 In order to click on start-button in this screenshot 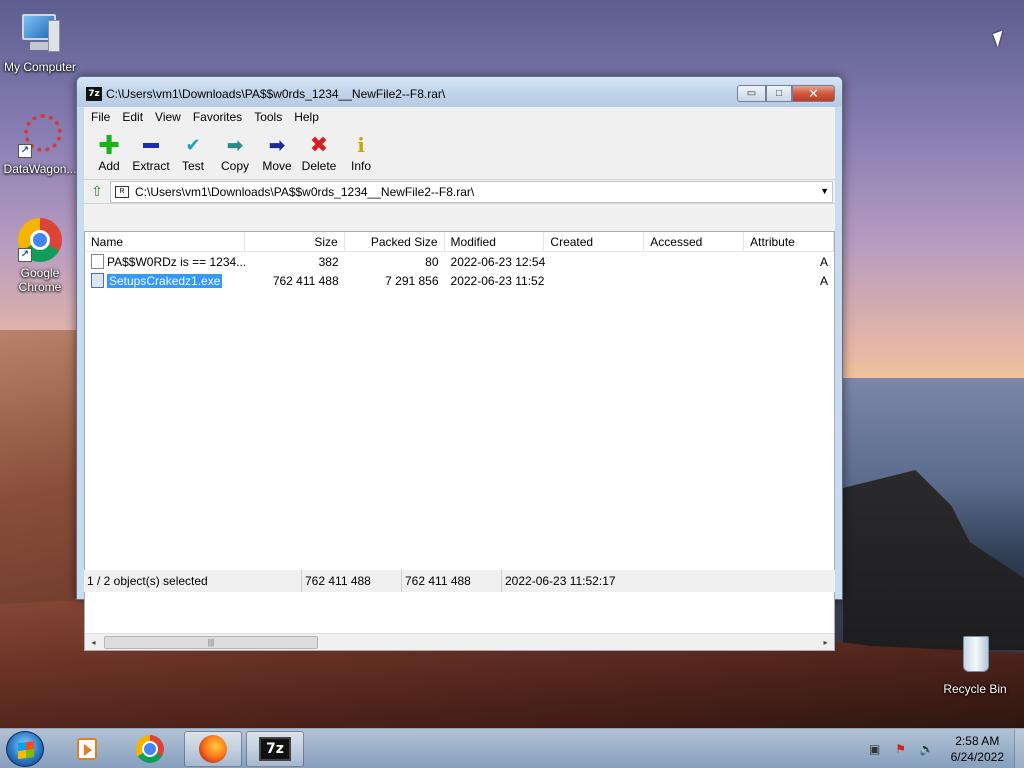, I will do `click(25, 749)`.